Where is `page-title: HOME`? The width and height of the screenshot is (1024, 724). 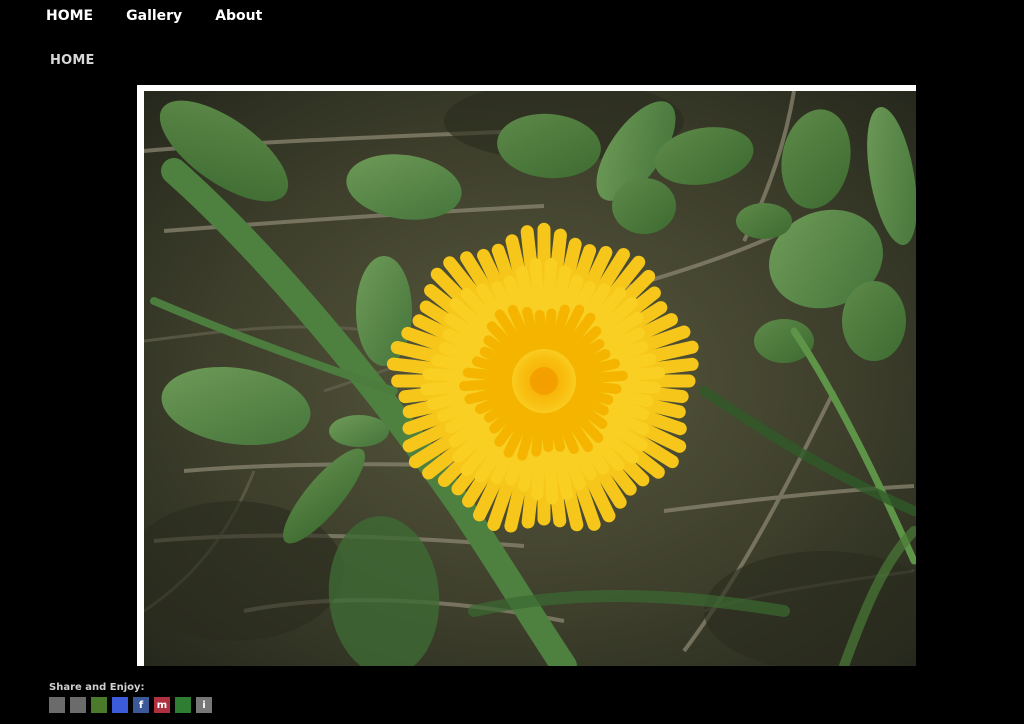
page-title: HOME is located at coordinates (72, 60).